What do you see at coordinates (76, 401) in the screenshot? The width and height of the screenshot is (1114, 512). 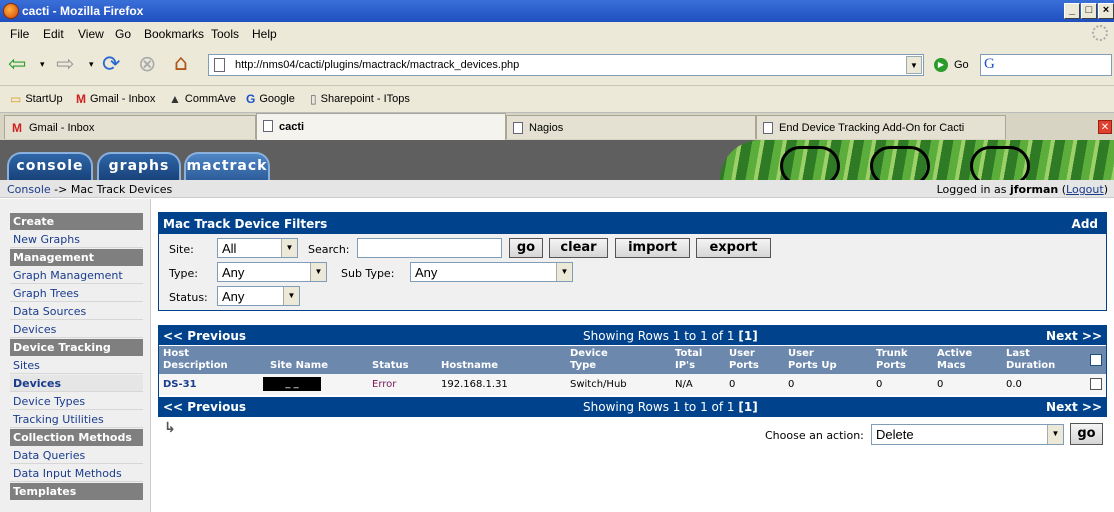 I see `sidebar-item-device-types: Device Types` at bounding box center [76, 401].